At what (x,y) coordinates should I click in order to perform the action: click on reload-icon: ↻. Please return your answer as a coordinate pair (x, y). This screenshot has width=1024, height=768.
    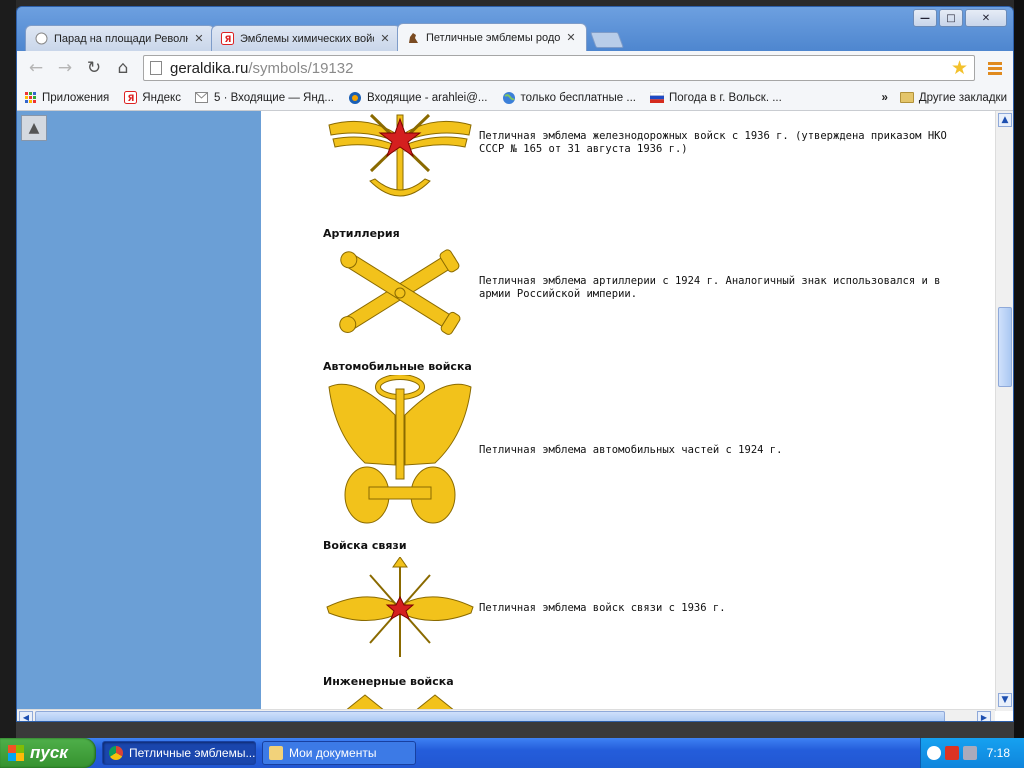
    Looking at the image, I should click on (94, 68).